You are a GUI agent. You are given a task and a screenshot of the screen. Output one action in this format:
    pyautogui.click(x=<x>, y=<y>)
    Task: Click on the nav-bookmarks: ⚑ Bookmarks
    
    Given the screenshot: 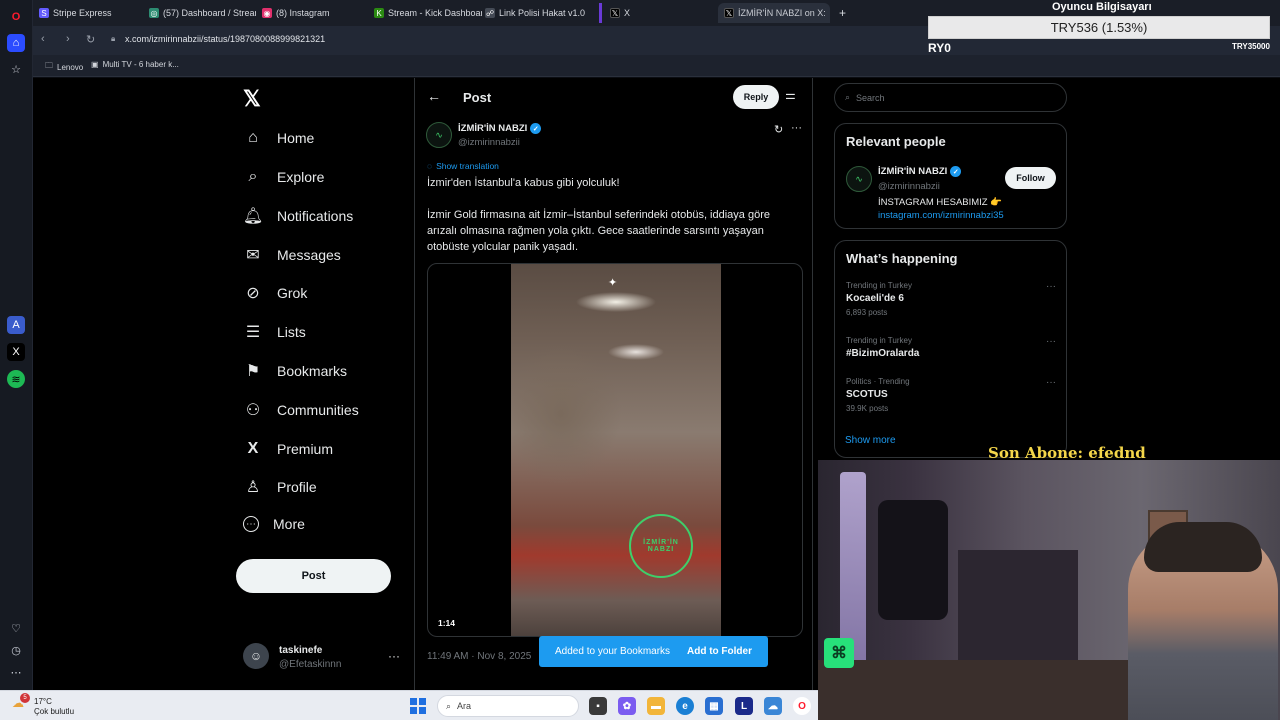 What is the action you would take?
    pyautogui.click(x=295, y=371)
    